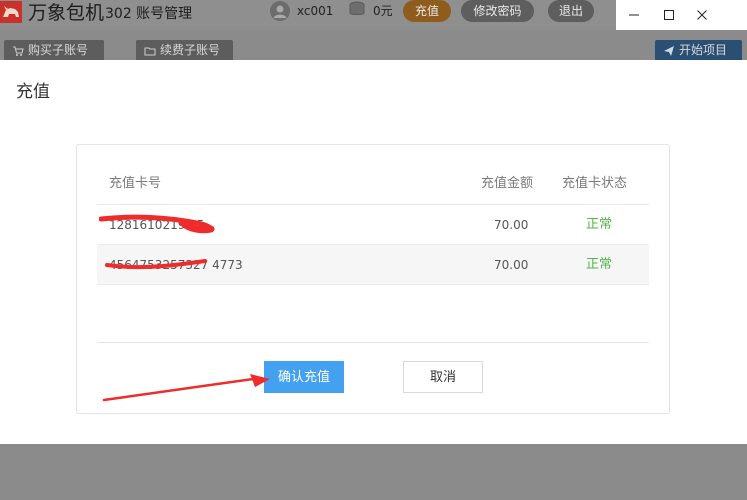 Image resolution: width=747 pixels, height=500 pixels. I want to click on app-brand: 万象包机, so click(66, 13).